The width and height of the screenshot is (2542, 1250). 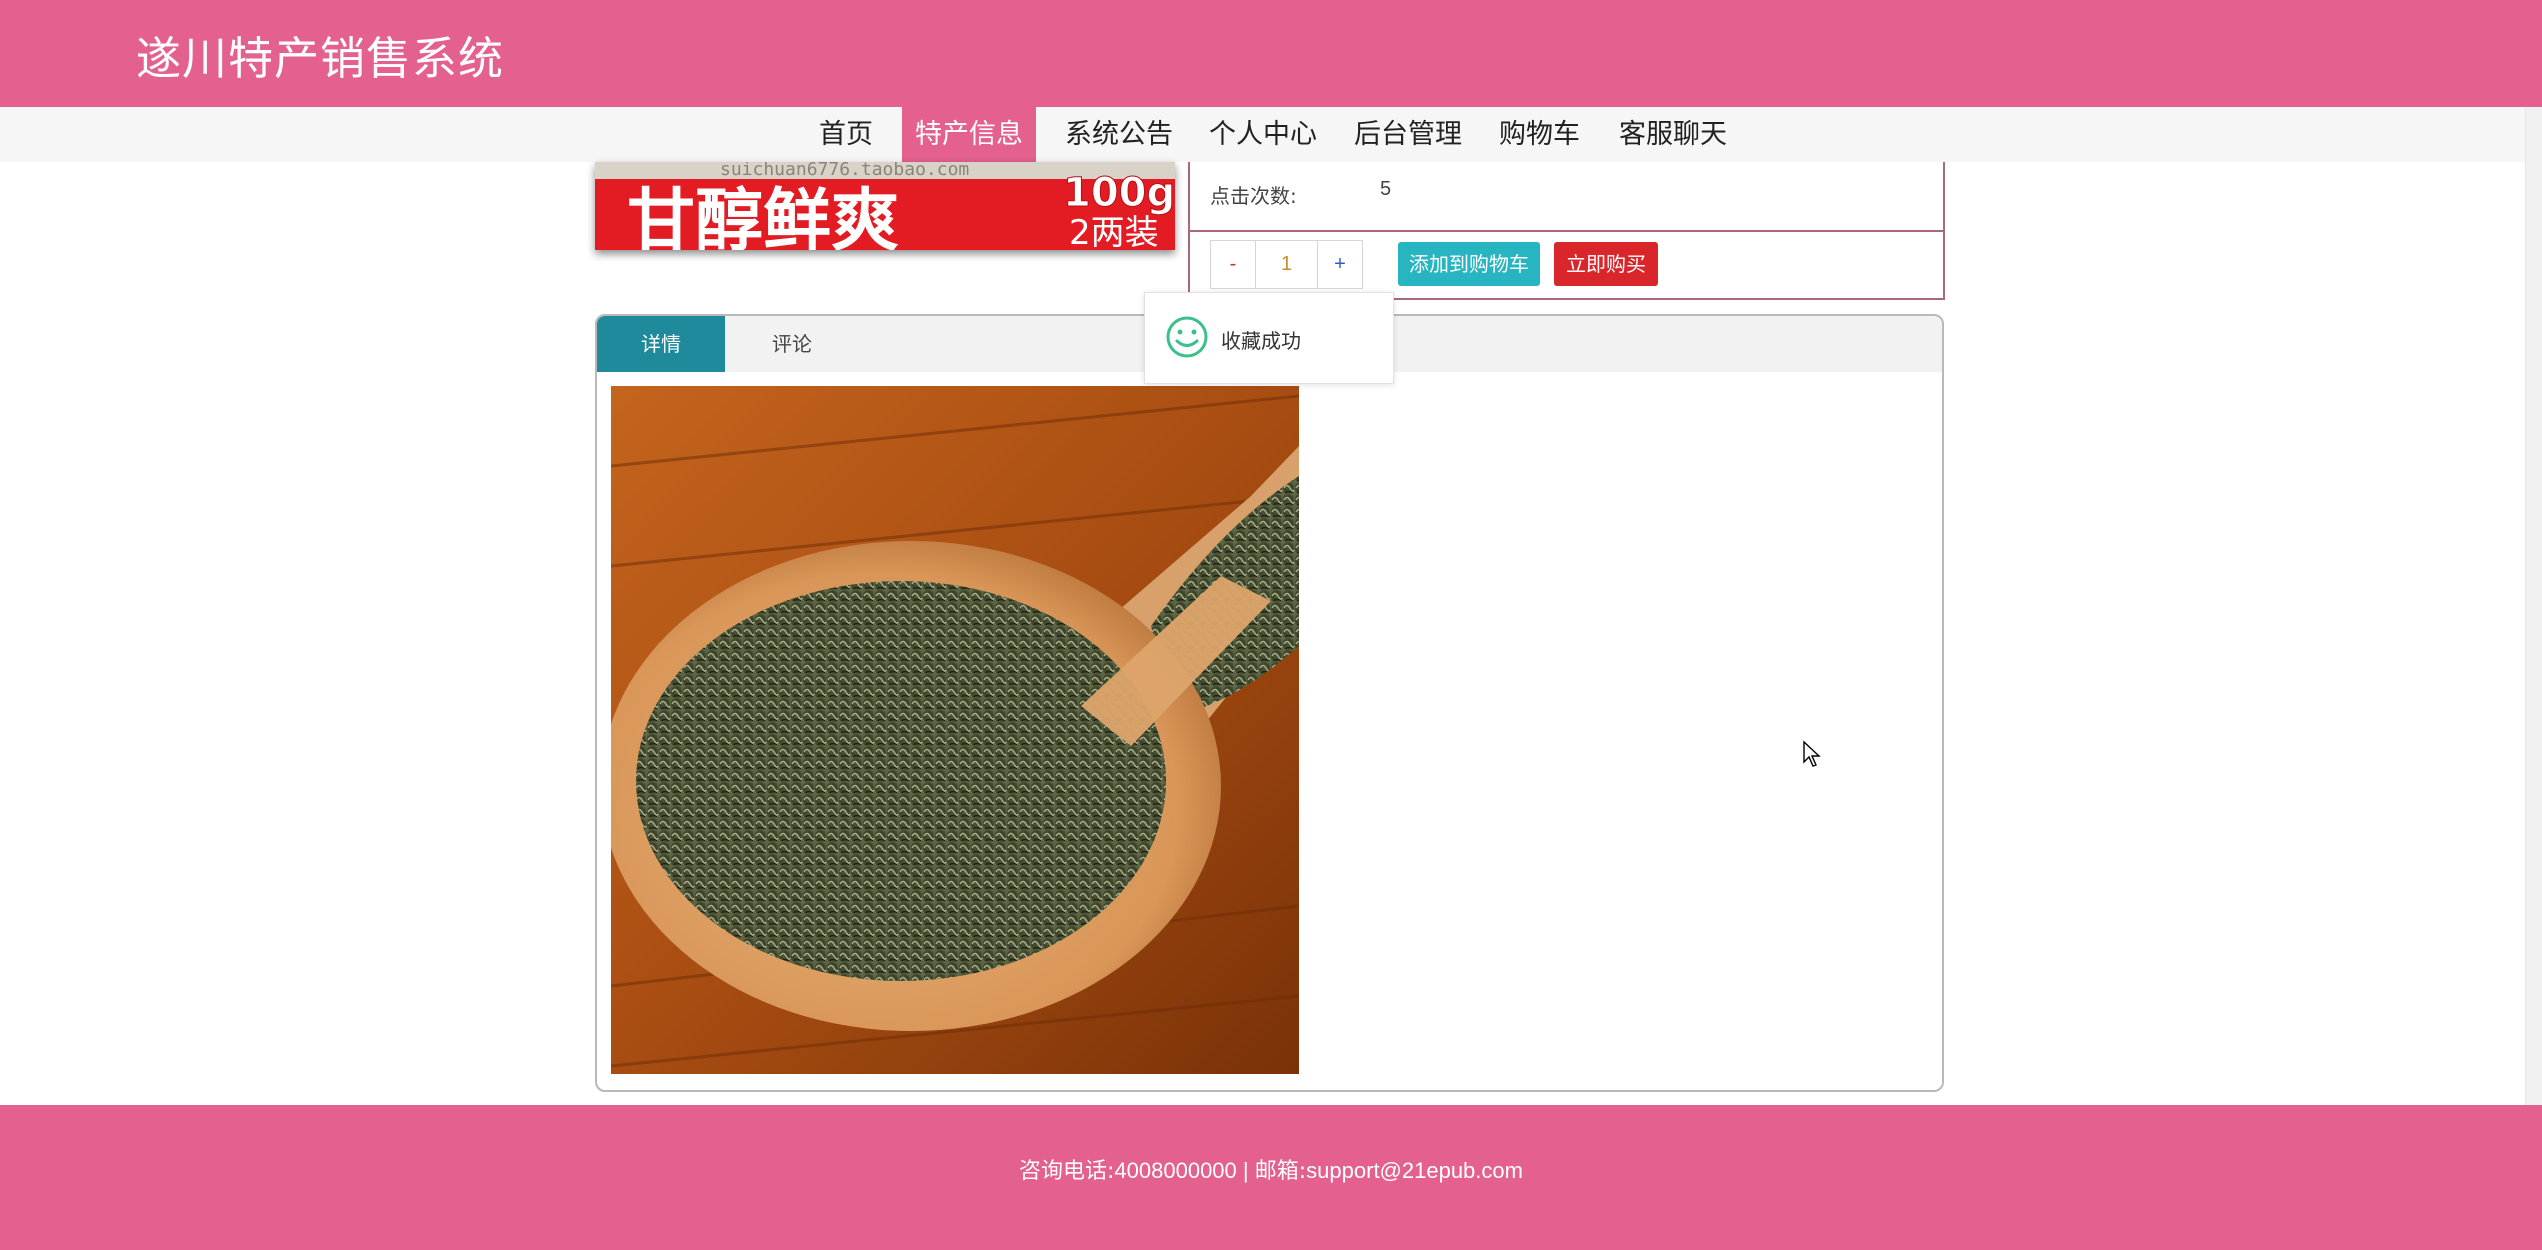 I want to click on footer-contact: 咨询电话:4008000000 | 邮箱:support@21epub.com, so click(x=1271, y=1169).